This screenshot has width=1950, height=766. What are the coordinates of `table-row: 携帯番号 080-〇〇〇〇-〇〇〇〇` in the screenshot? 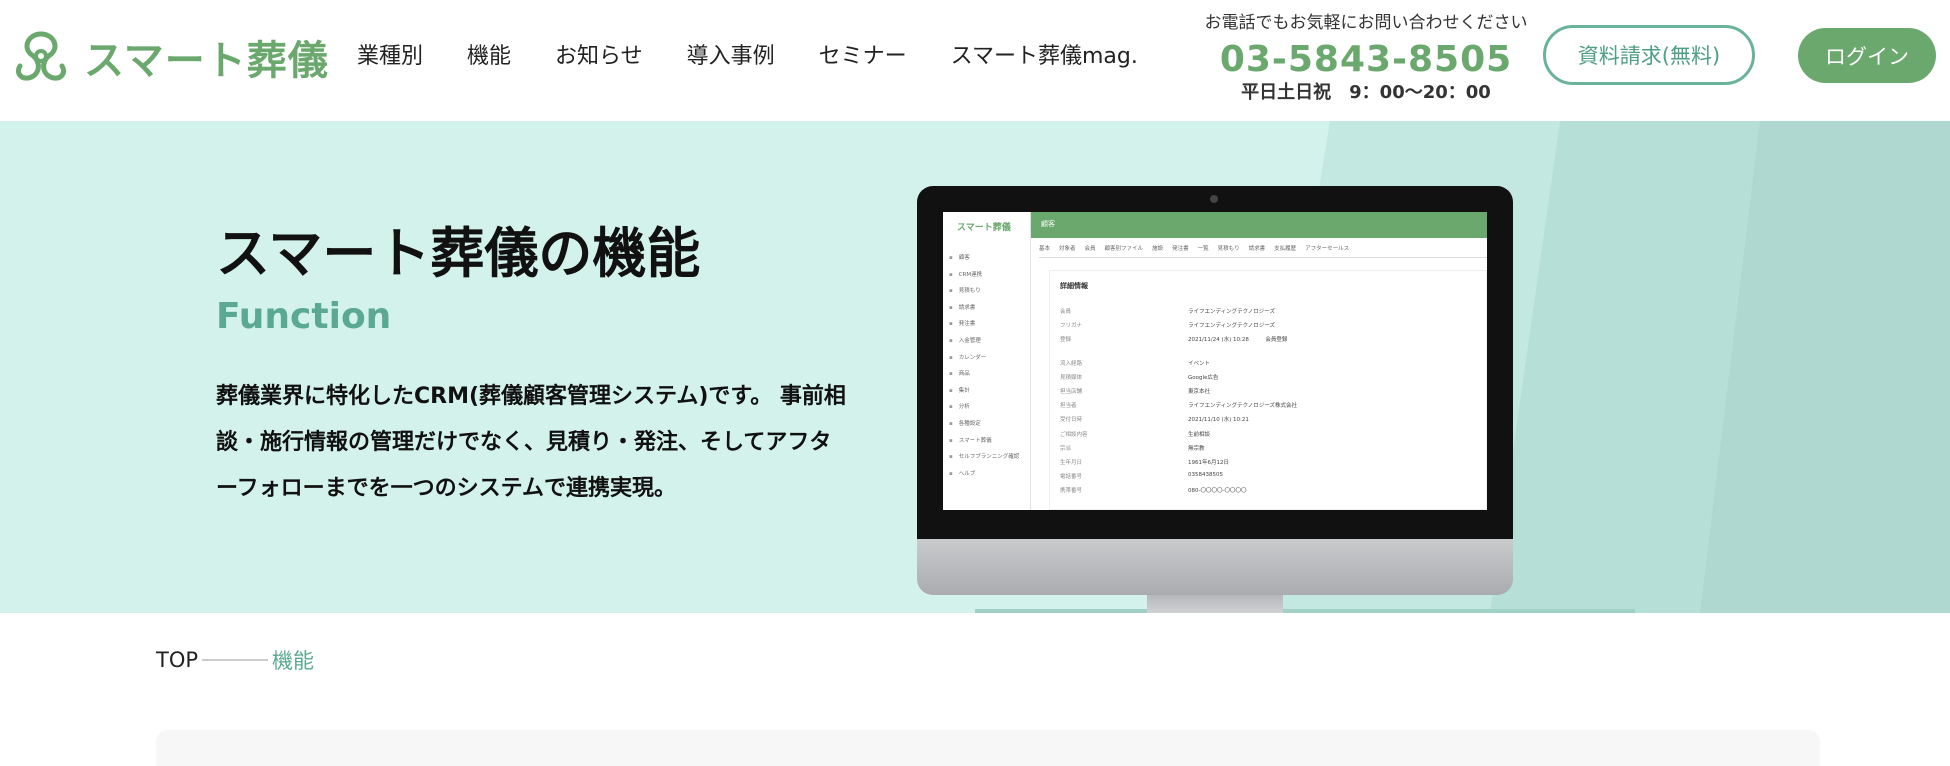 It's located at (1270, 493).